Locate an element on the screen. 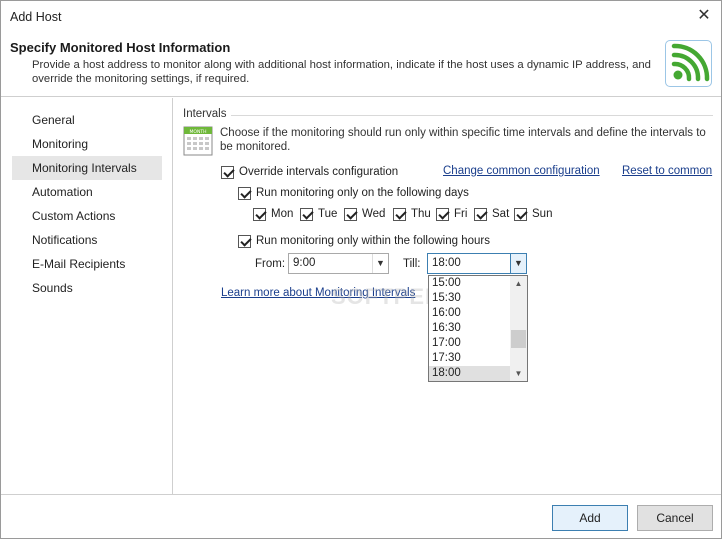 The height and width of the screenshot is (539, 722). chevron-up-icon: ▲ is located at coordinates (518, 283).